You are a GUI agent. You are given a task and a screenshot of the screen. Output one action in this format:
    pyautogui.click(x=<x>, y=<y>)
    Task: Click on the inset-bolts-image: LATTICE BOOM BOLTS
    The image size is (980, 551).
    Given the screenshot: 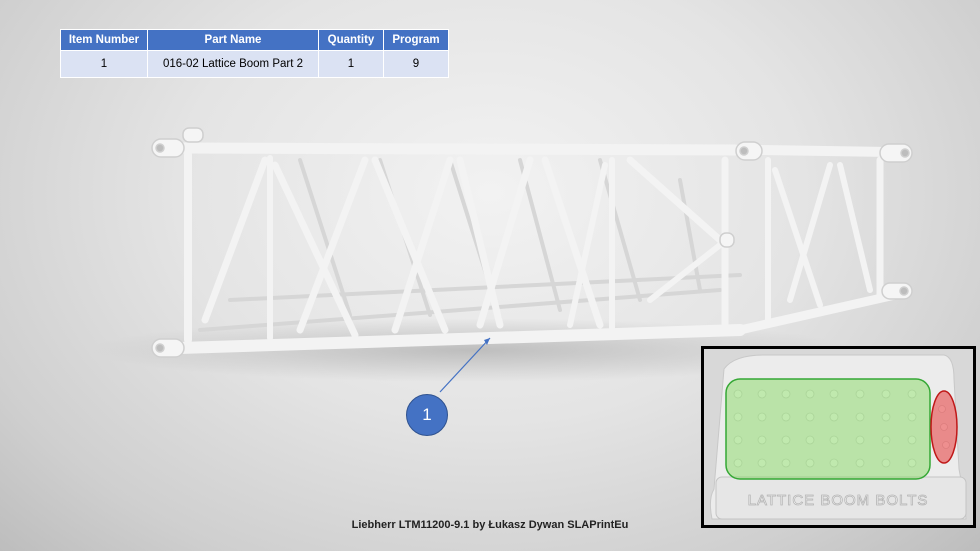 What is the action you would take?
    pyautogui.click(x=838, y=437)
    